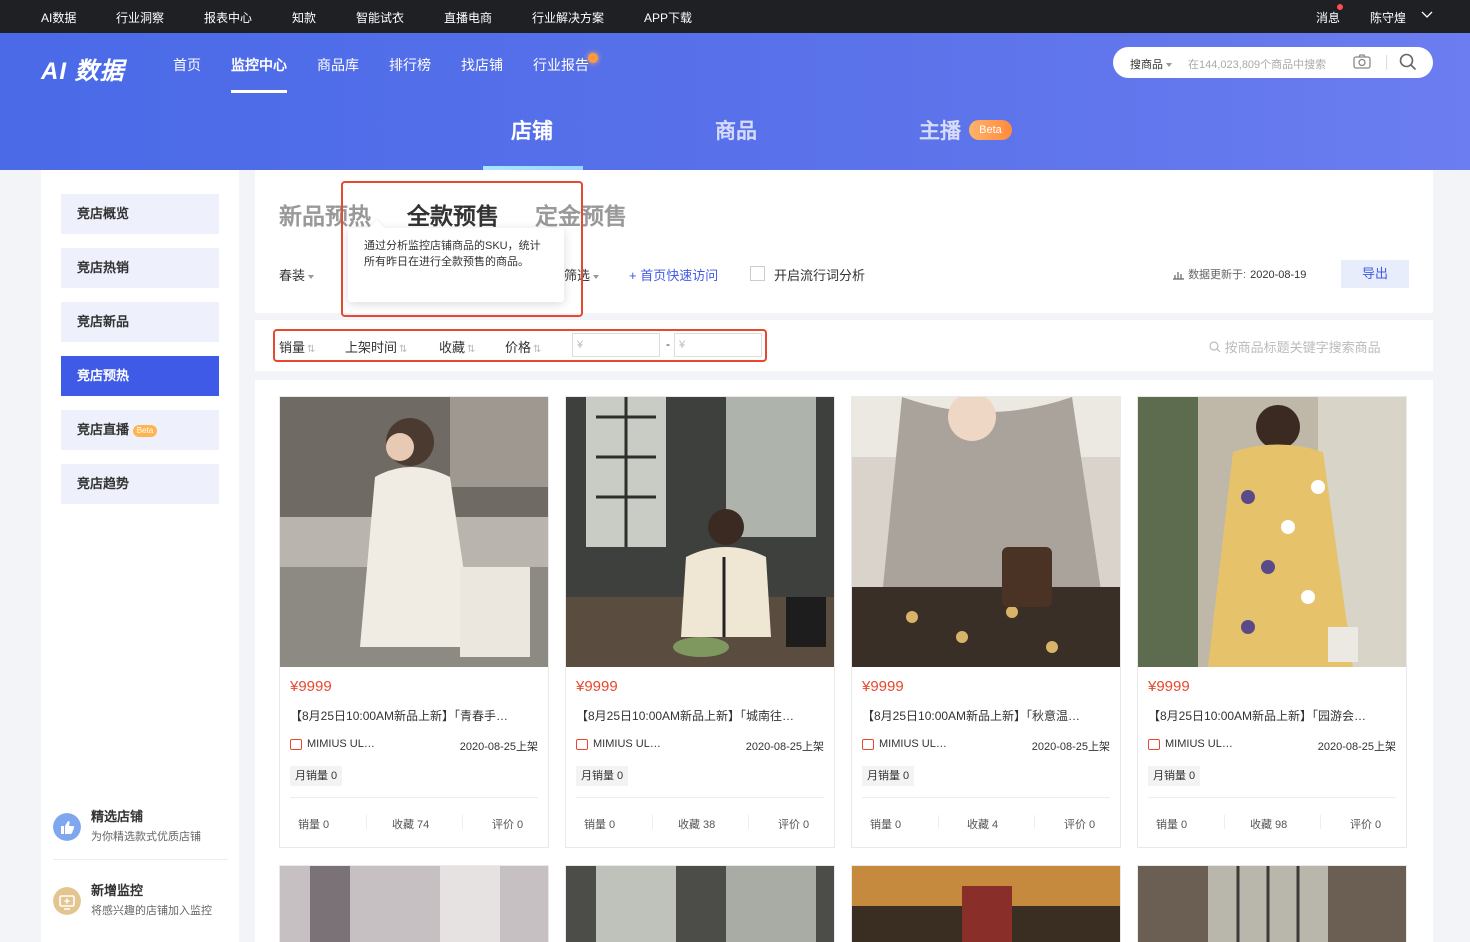 The height and width of the screenshot is (942, 1470). Describe the element at coordinates (1239, 274) in the screenshot. I see `update-info: 数据更新于: 2020-08-19` at that location.